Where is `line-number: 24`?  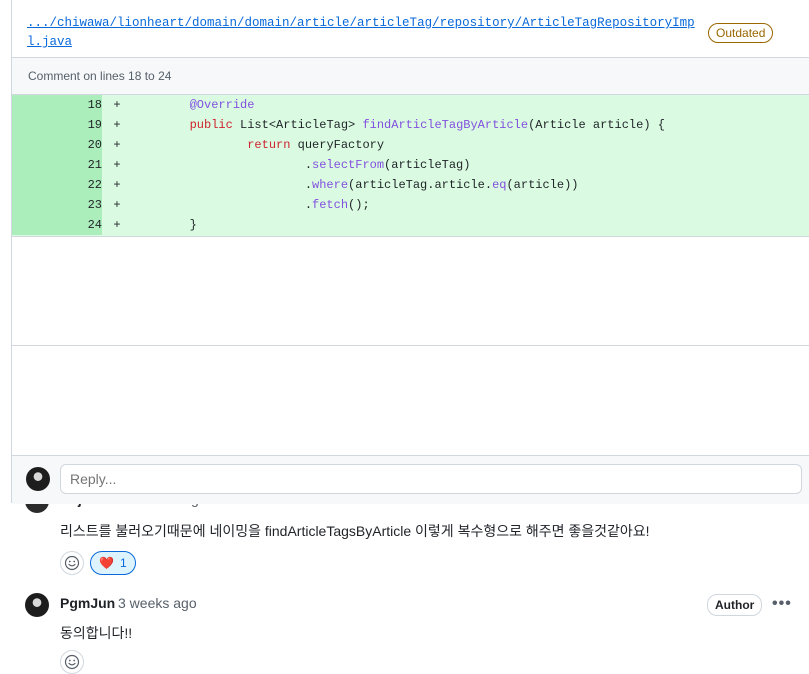
line-number: 24 is located at coordinates (57, 225).